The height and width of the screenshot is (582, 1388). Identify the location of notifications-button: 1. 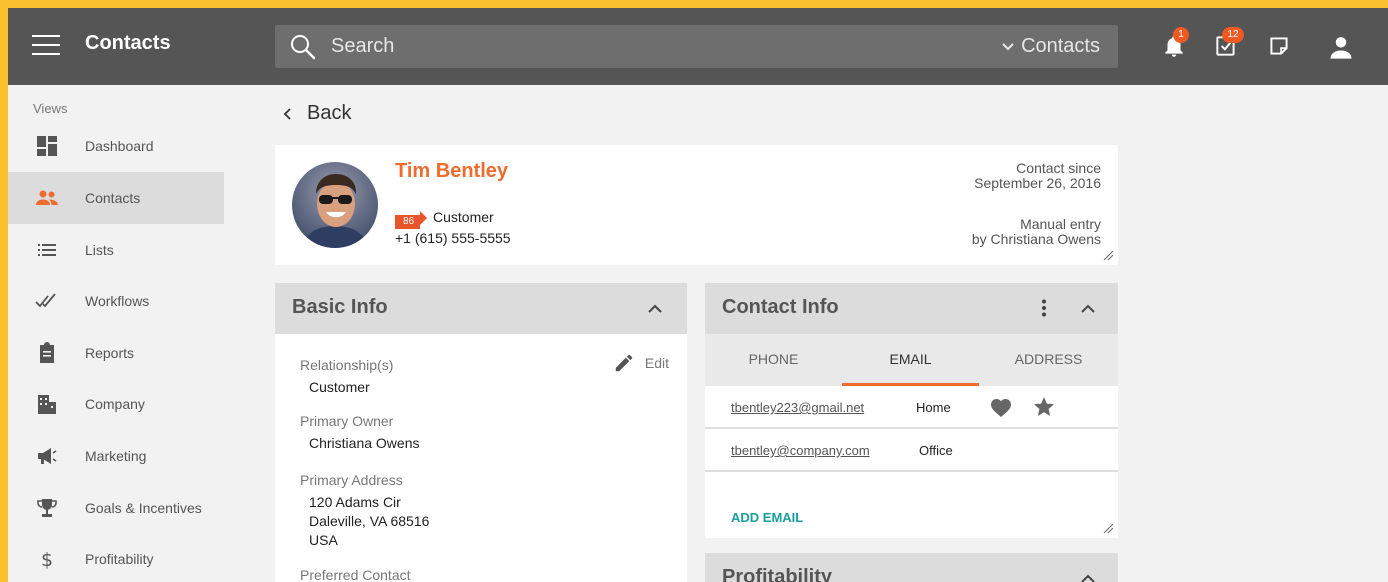
(1175, 43).